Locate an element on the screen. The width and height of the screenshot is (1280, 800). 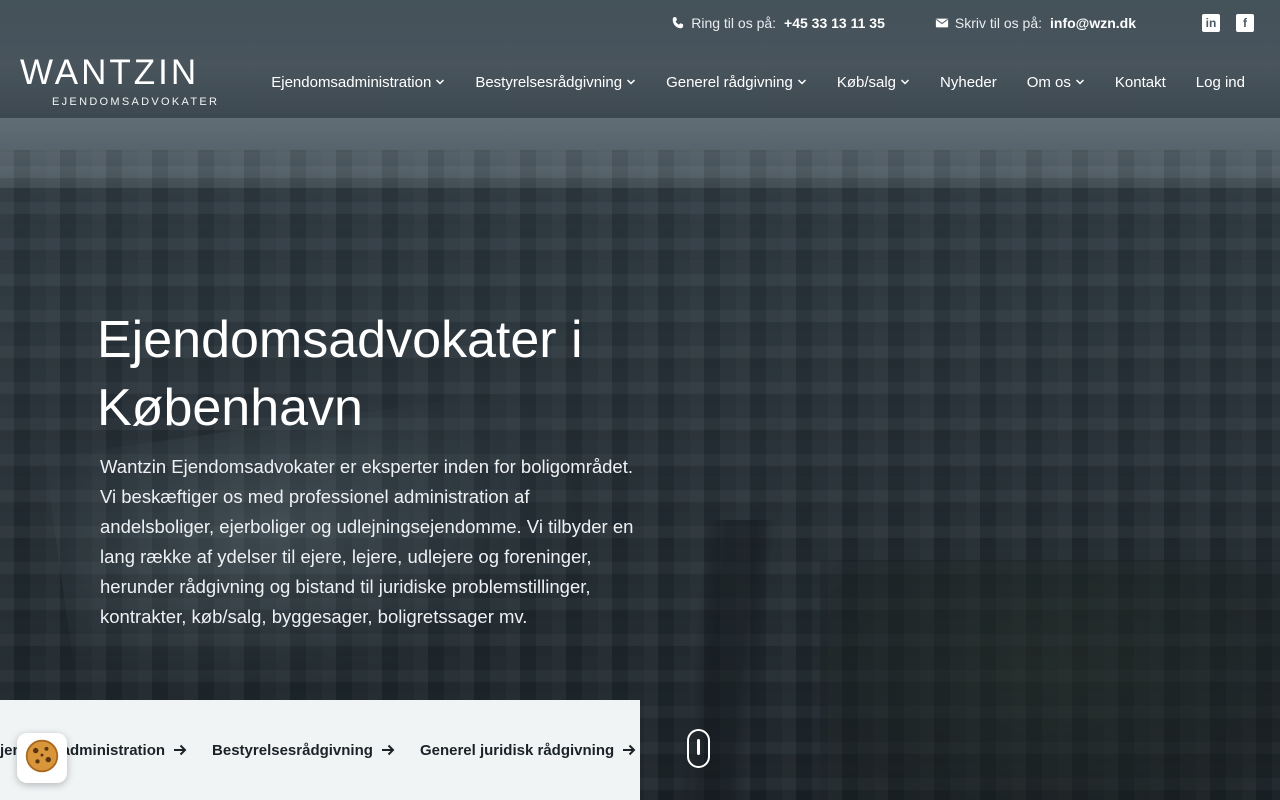
hero-title: Ejendomsadvokater i København is located at coordinates (340, 374).